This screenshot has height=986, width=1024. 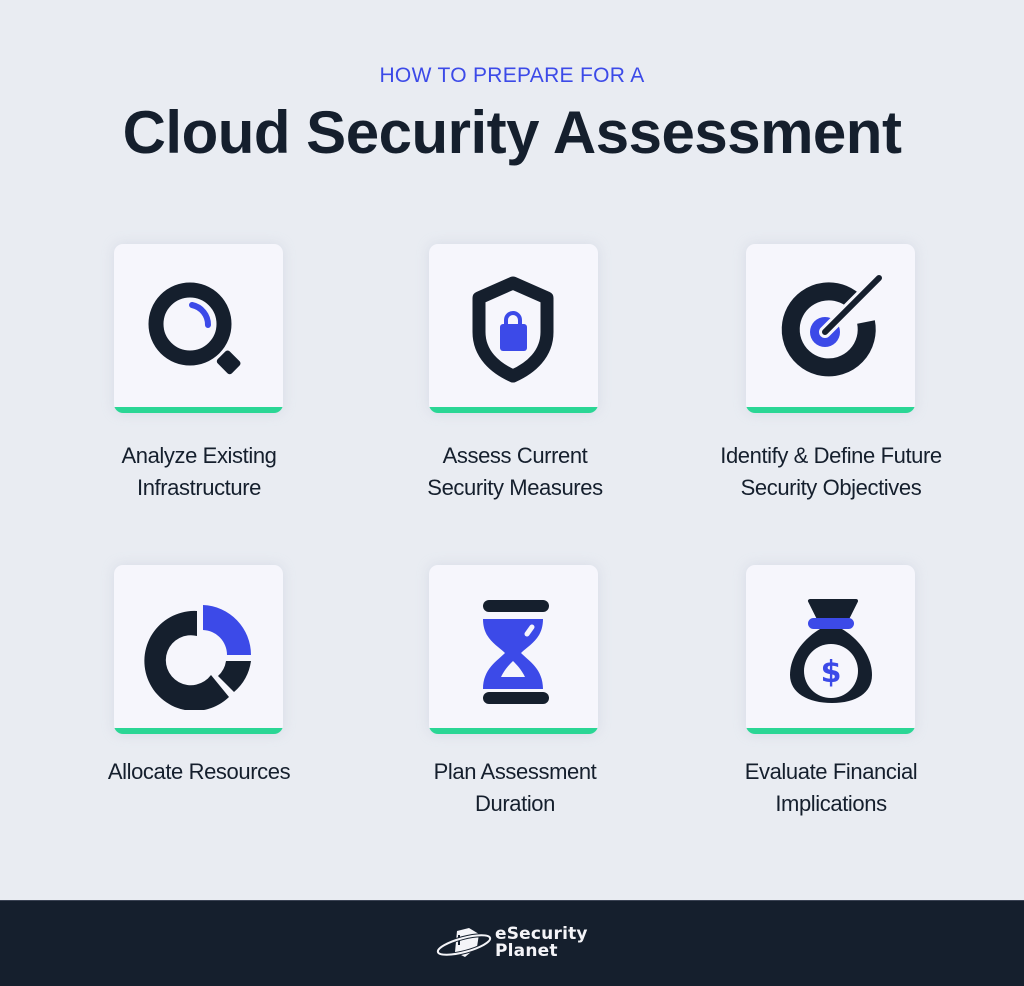 I want to click on step-label-evaluate: Evaluate Financial Implications, so click(x=831, y=788).